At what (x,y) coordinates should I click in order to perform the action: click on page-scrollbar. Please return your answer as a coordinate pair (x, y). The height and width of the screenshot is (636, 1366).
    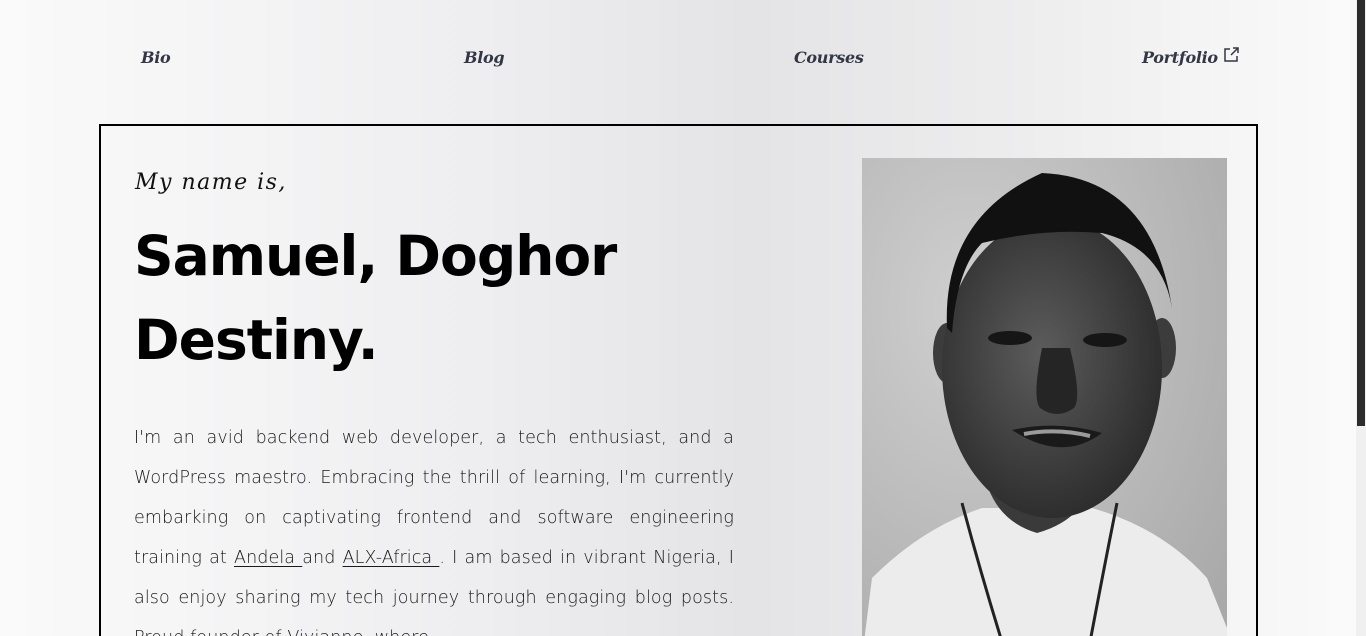
    Looking at the image, I should click on (1361, 318).